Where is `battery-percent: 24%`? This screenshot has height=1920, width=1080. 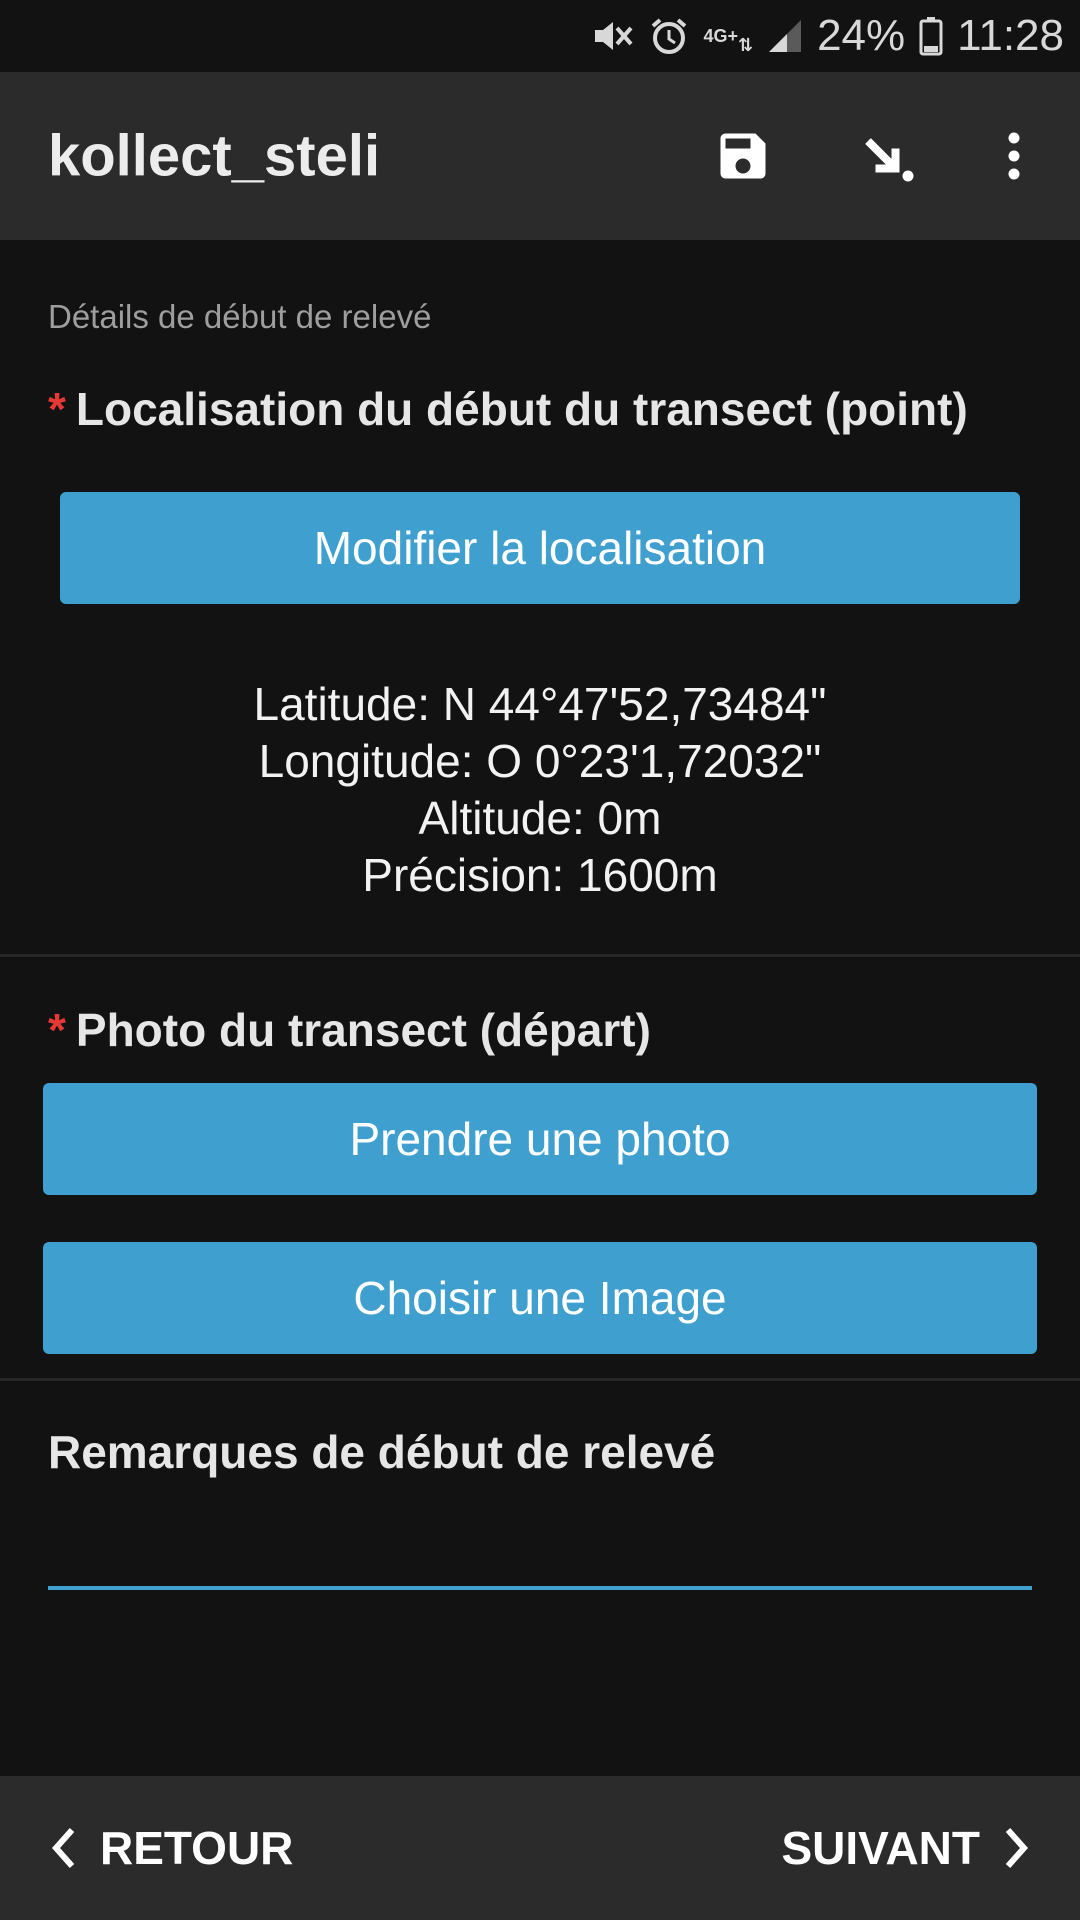 battery-percent: 24% is located at coordinates (861, 35).